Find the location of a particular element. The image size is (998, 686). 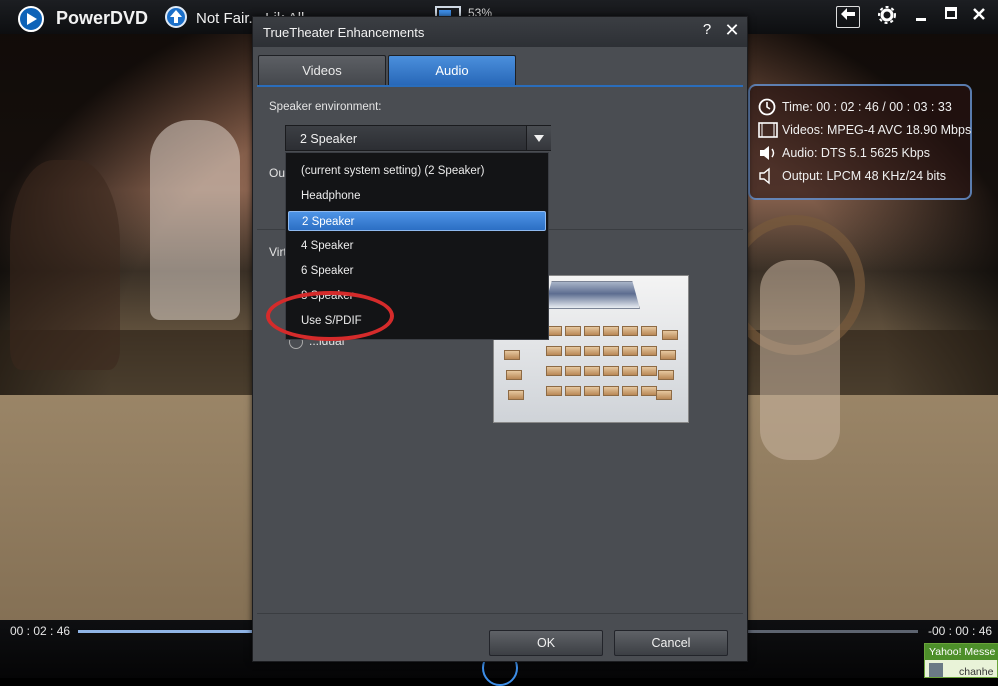

cancel-button: Cancel is located at coordinates (671, 643).